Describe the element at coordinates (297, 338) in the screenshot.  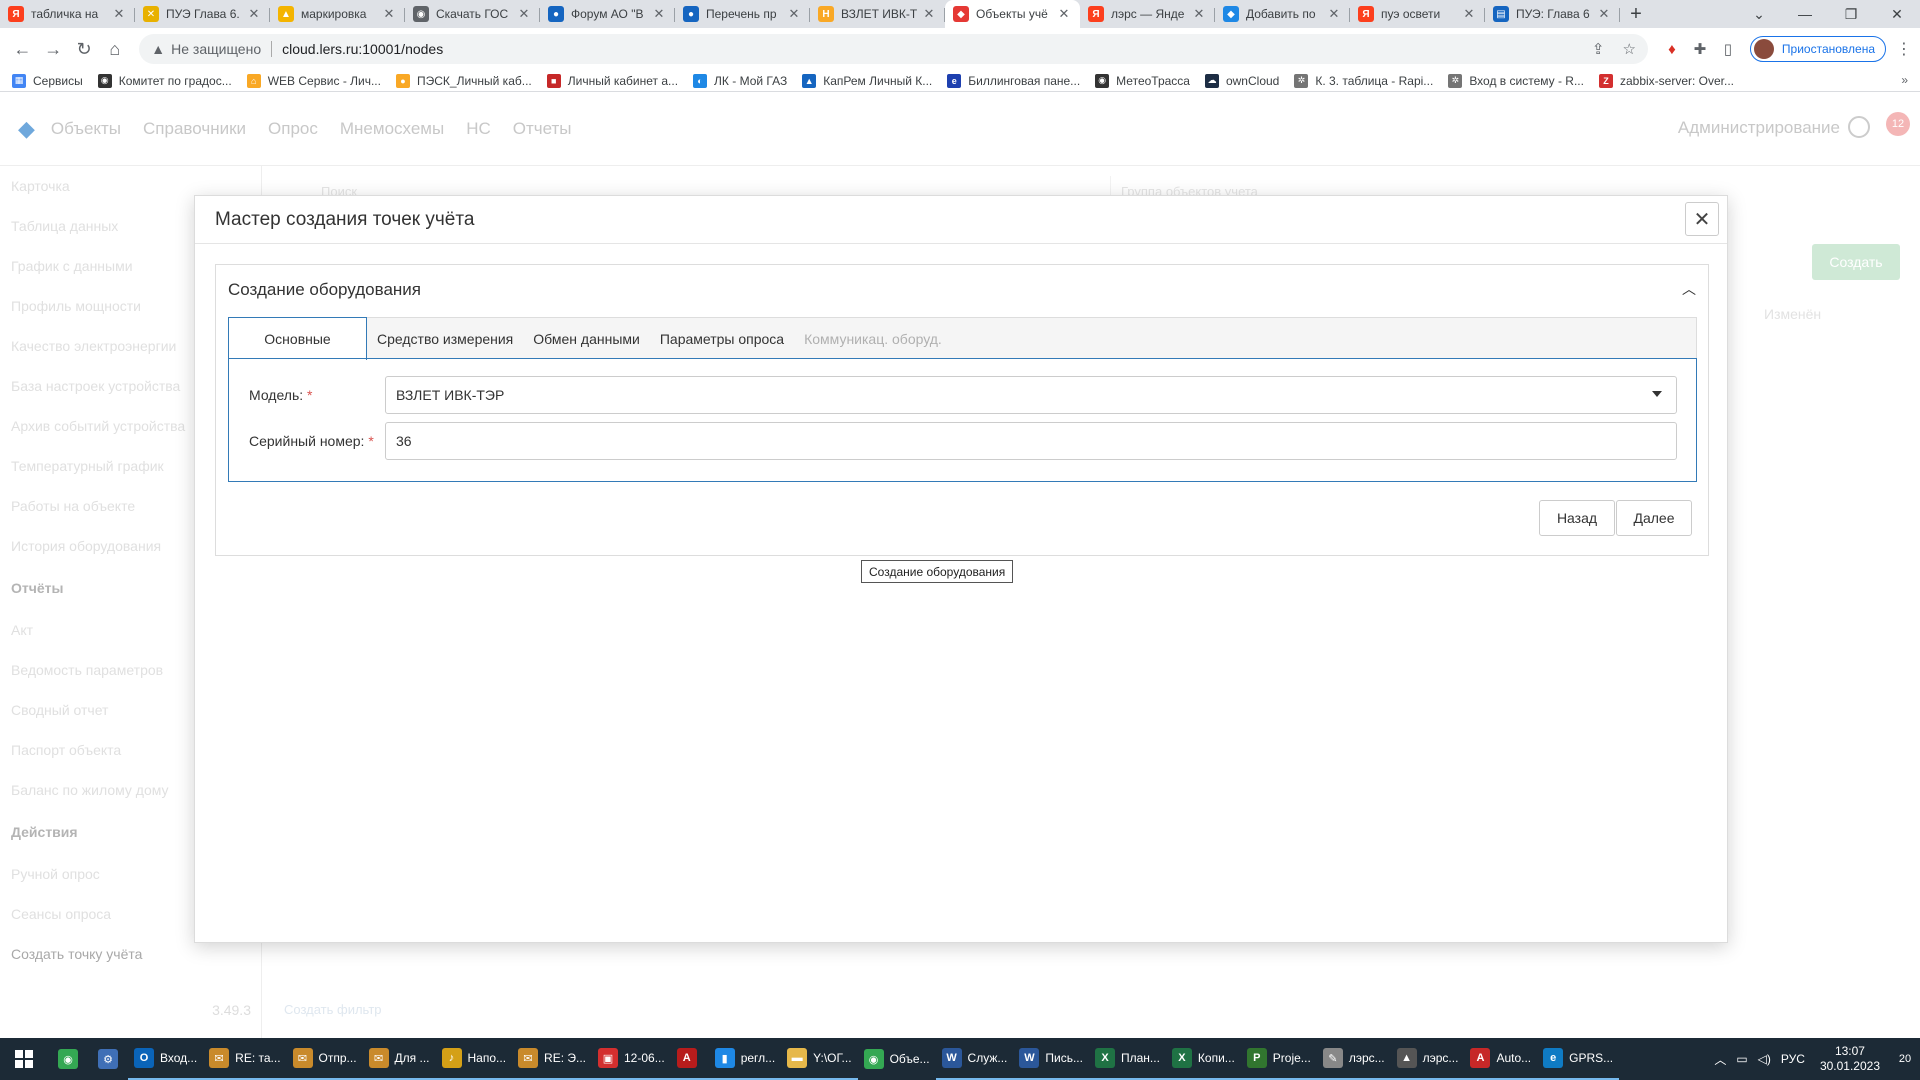
I see `wizard-tab: Основные` at that location.